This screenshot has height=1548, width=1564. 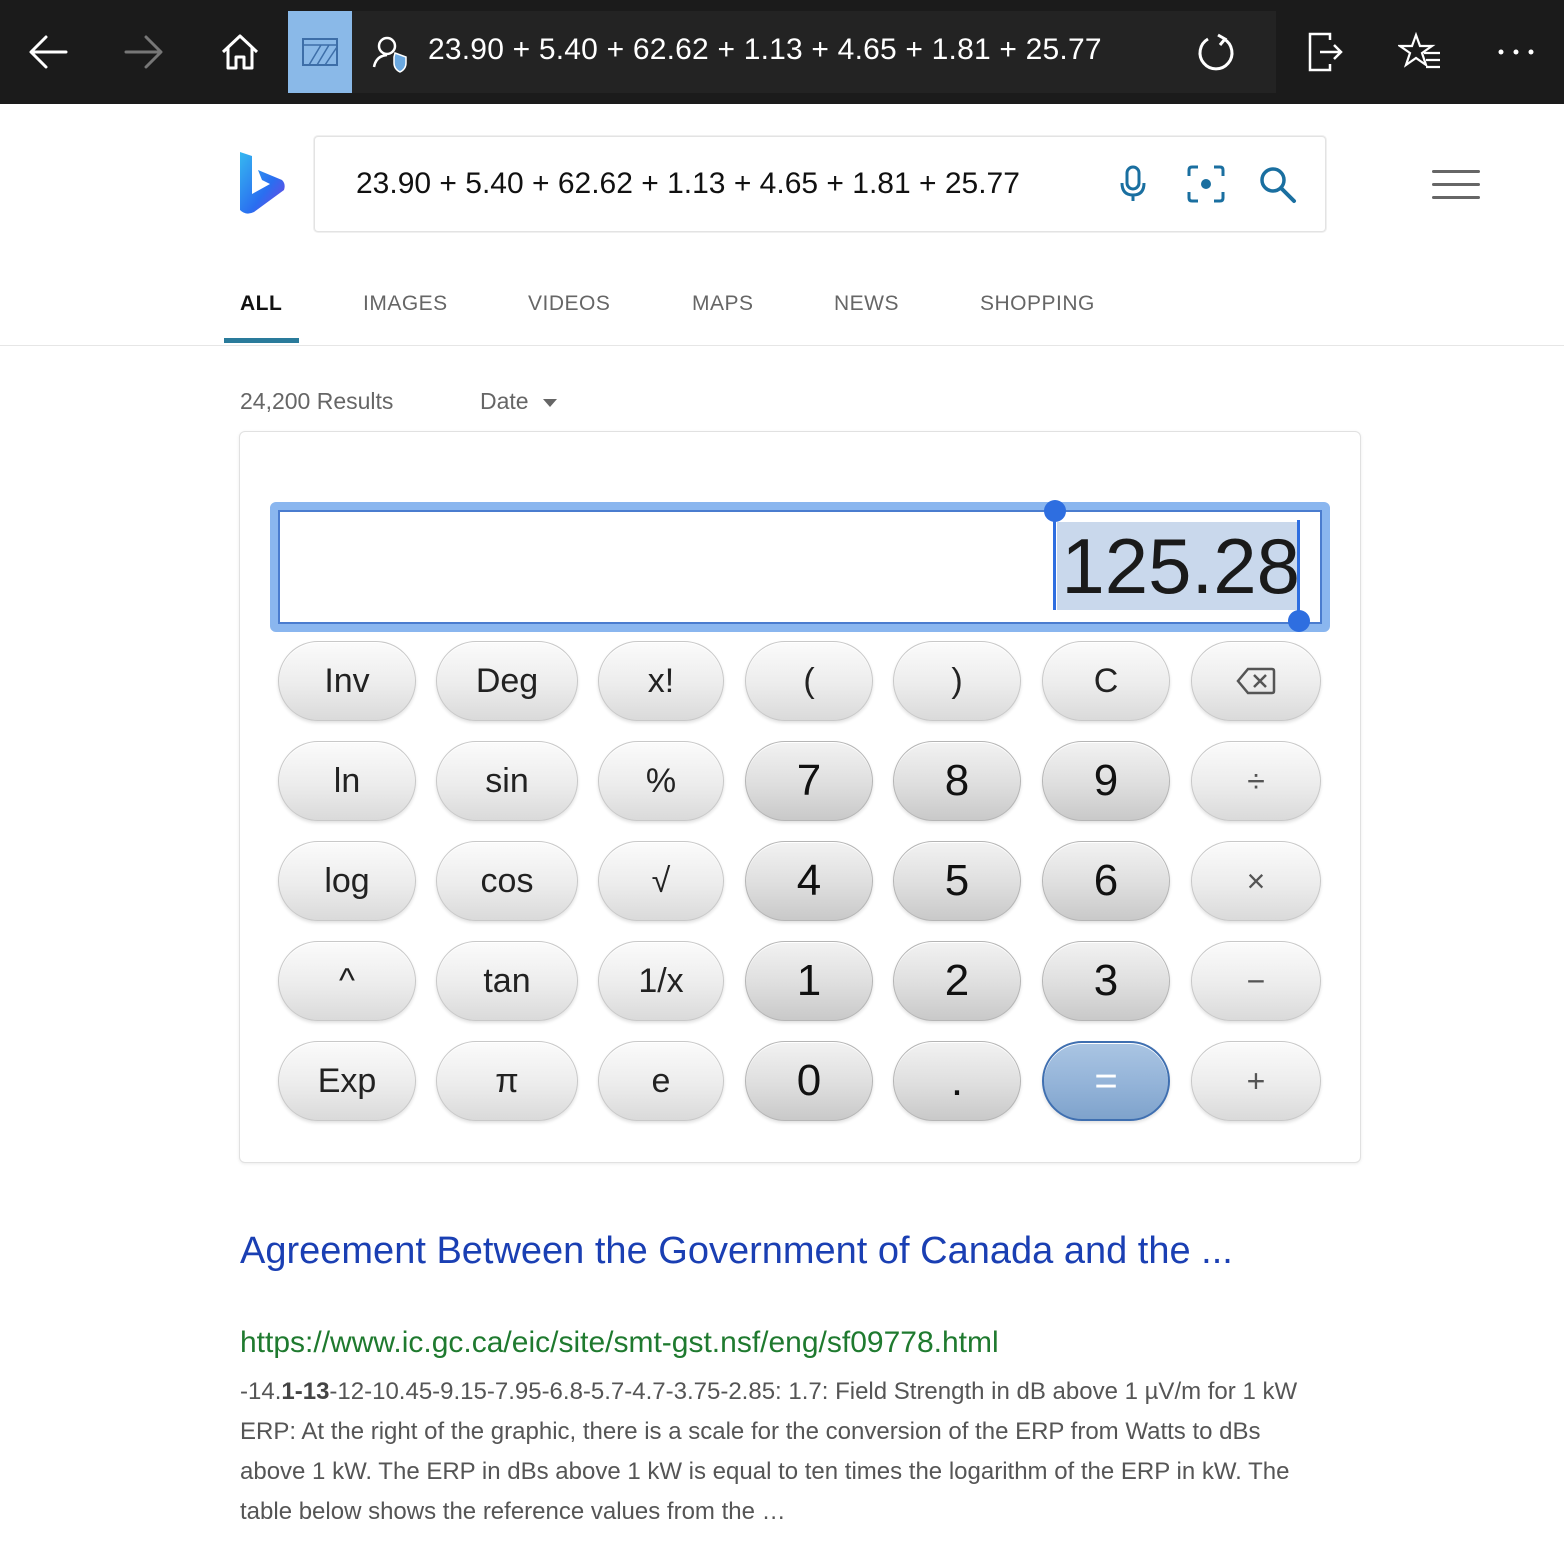 I want to click on display-field: 125.28, so click(x=800, y=567).